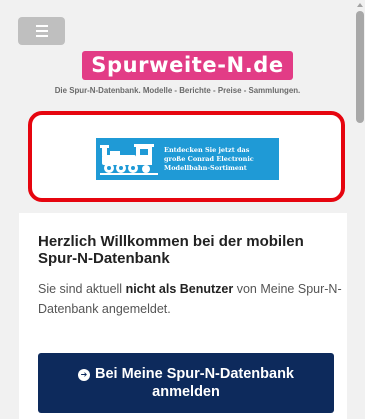 This screenshot has width=365, height=419. I want to click on ad-text-line: Entdecken Sie jetzt das, so click(207, 149).